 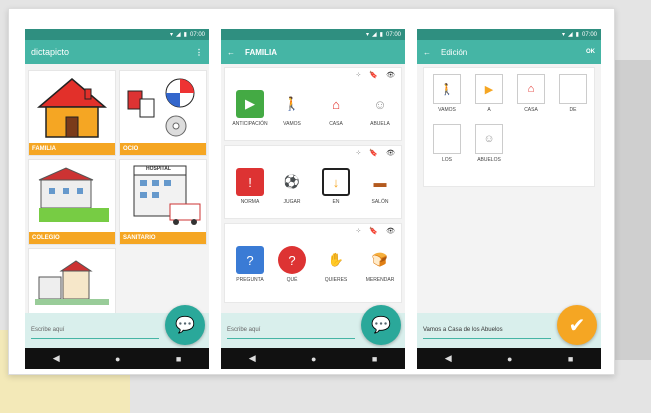 What do you see at coordinates (447, 93) in the screenshot?
I see `edit-tile: 🚶 VAMOS` at bounding box center [447, 93].